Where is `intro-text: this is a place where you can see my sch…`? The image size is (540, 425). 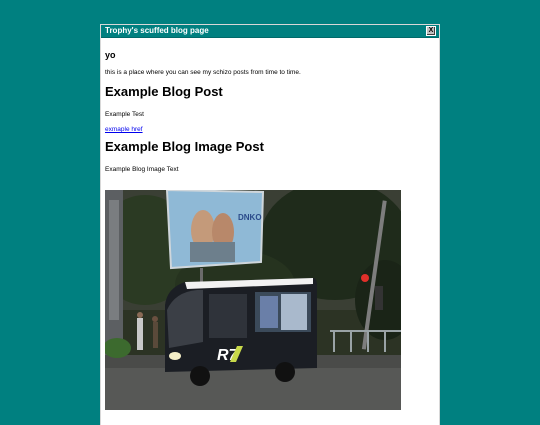
intro-text: this is a place where you can see my sch… is located at coordinates (203, 72).